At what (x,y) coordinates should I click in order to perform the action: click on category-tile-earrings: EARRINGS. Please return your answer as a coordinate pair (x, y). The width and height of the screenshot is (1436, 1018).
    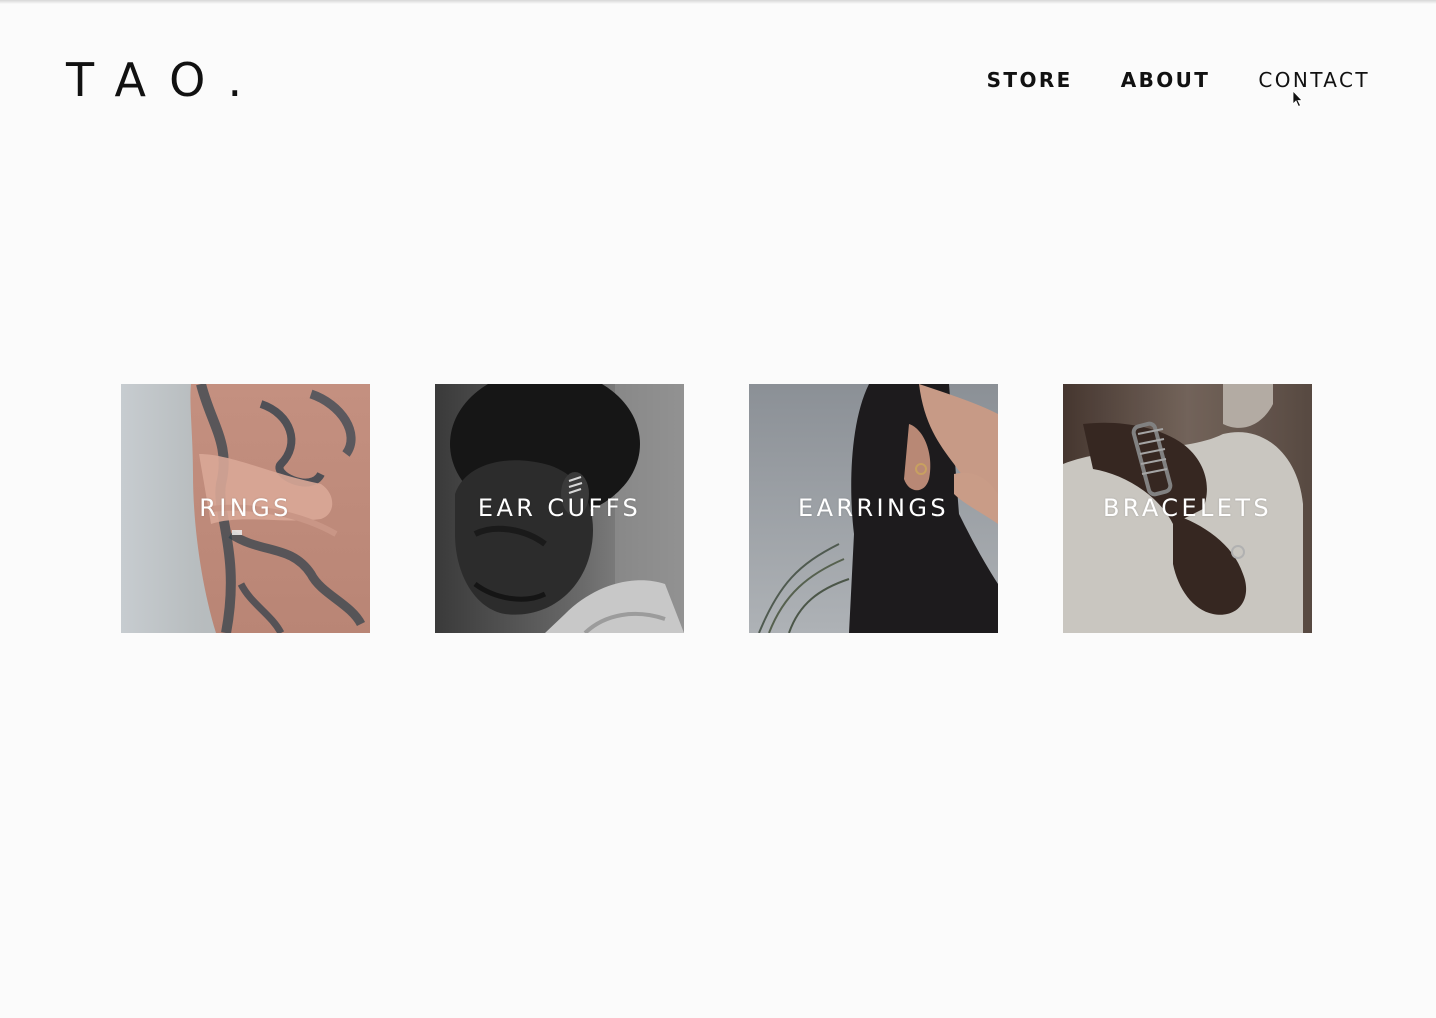
    Looking at the image, I should click on (873, 508).